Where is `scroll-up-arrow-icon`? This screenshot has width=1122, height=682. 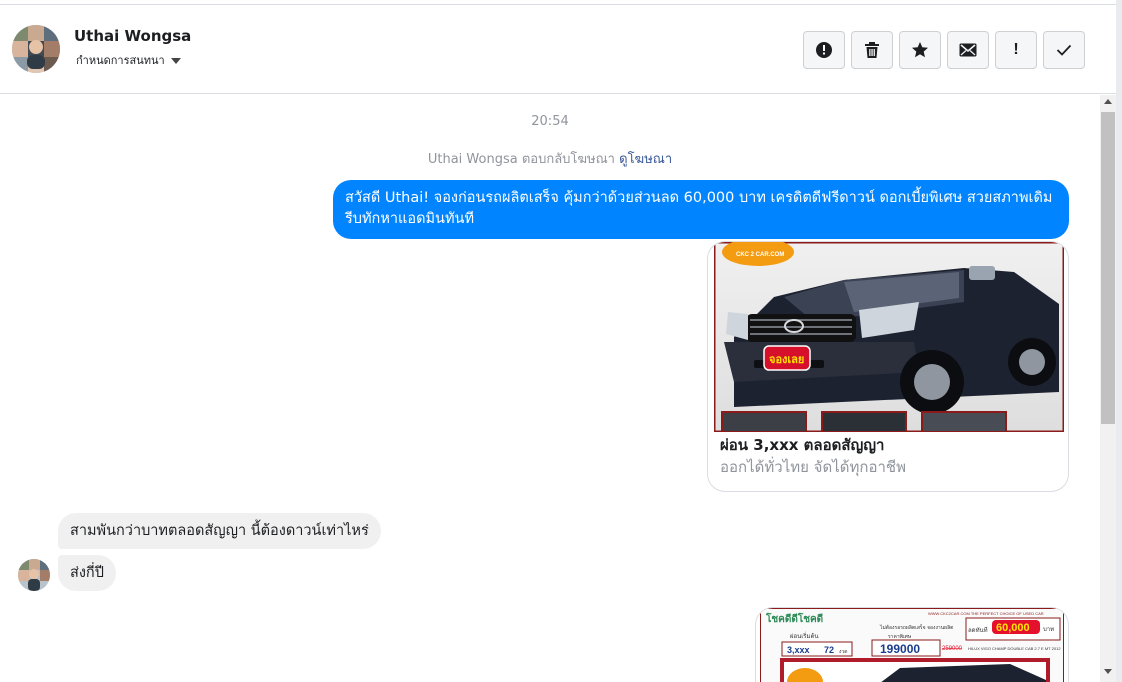
scroll-up-arrow-icon is located at coordinates (1108, 101).